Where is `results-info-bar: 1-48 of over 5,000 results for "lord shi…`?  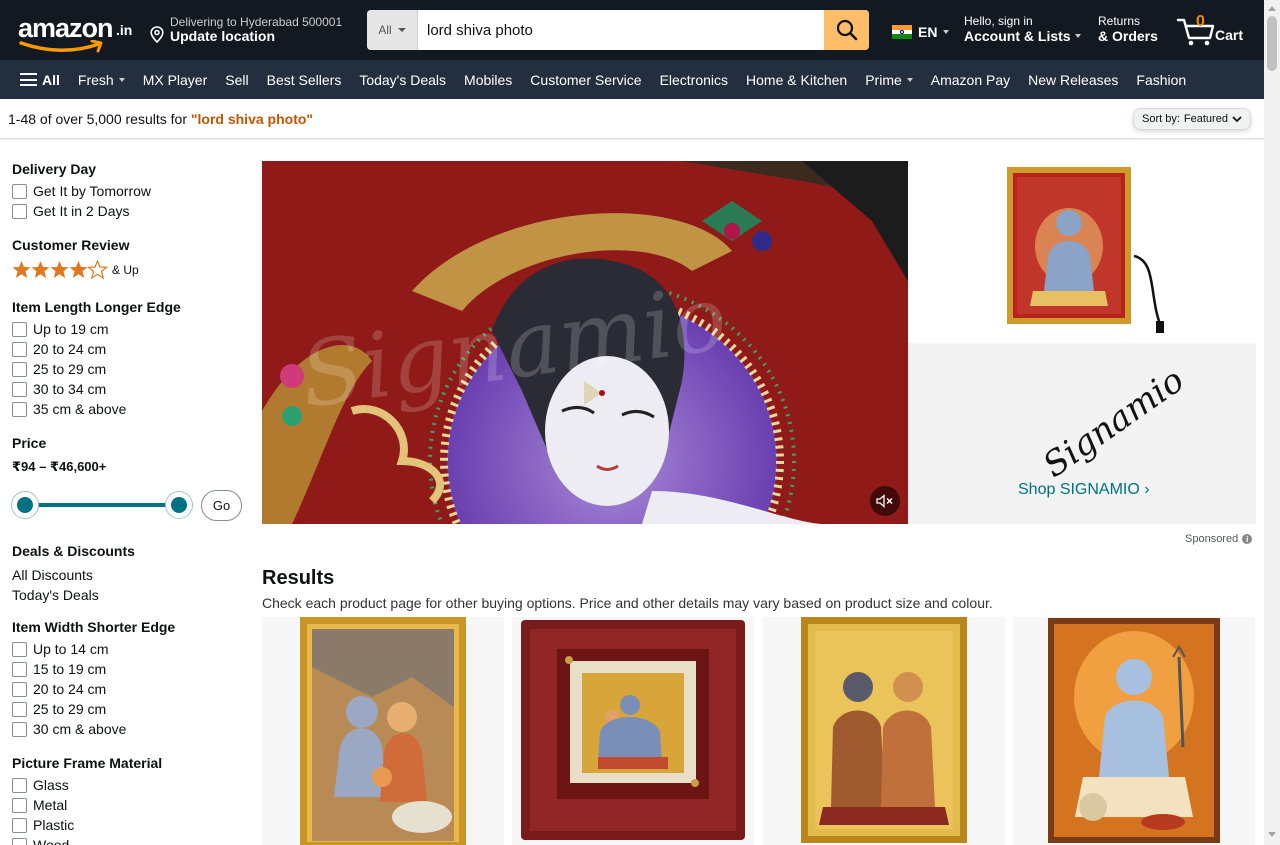
results-info-bar: 1-48 of over 5,000 results for "lord shi… is located at coordinates (632, 119).